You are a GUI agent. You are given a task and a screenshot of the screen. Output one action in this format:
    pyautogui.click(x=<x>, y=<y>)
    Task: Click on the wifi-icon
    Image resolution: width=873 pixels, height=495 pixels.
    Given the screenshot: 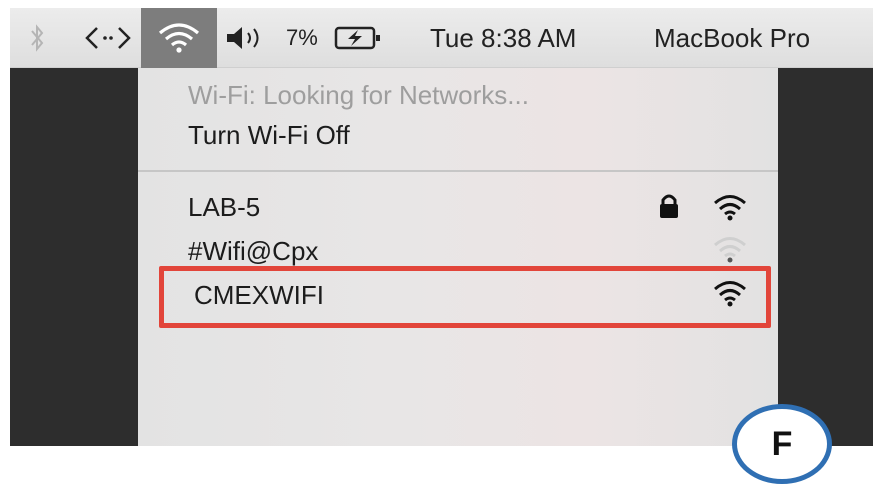 What is the action you would take?
    pyautogui.click(x=179, y=38)
    